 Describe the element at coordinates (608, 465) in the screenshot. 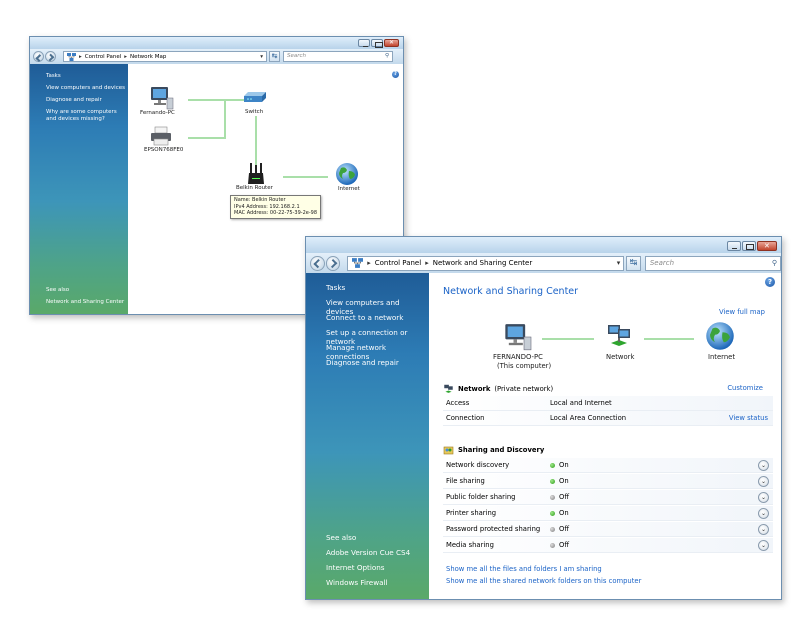

I see `table-row: Network discovery On ⌄` at that location.